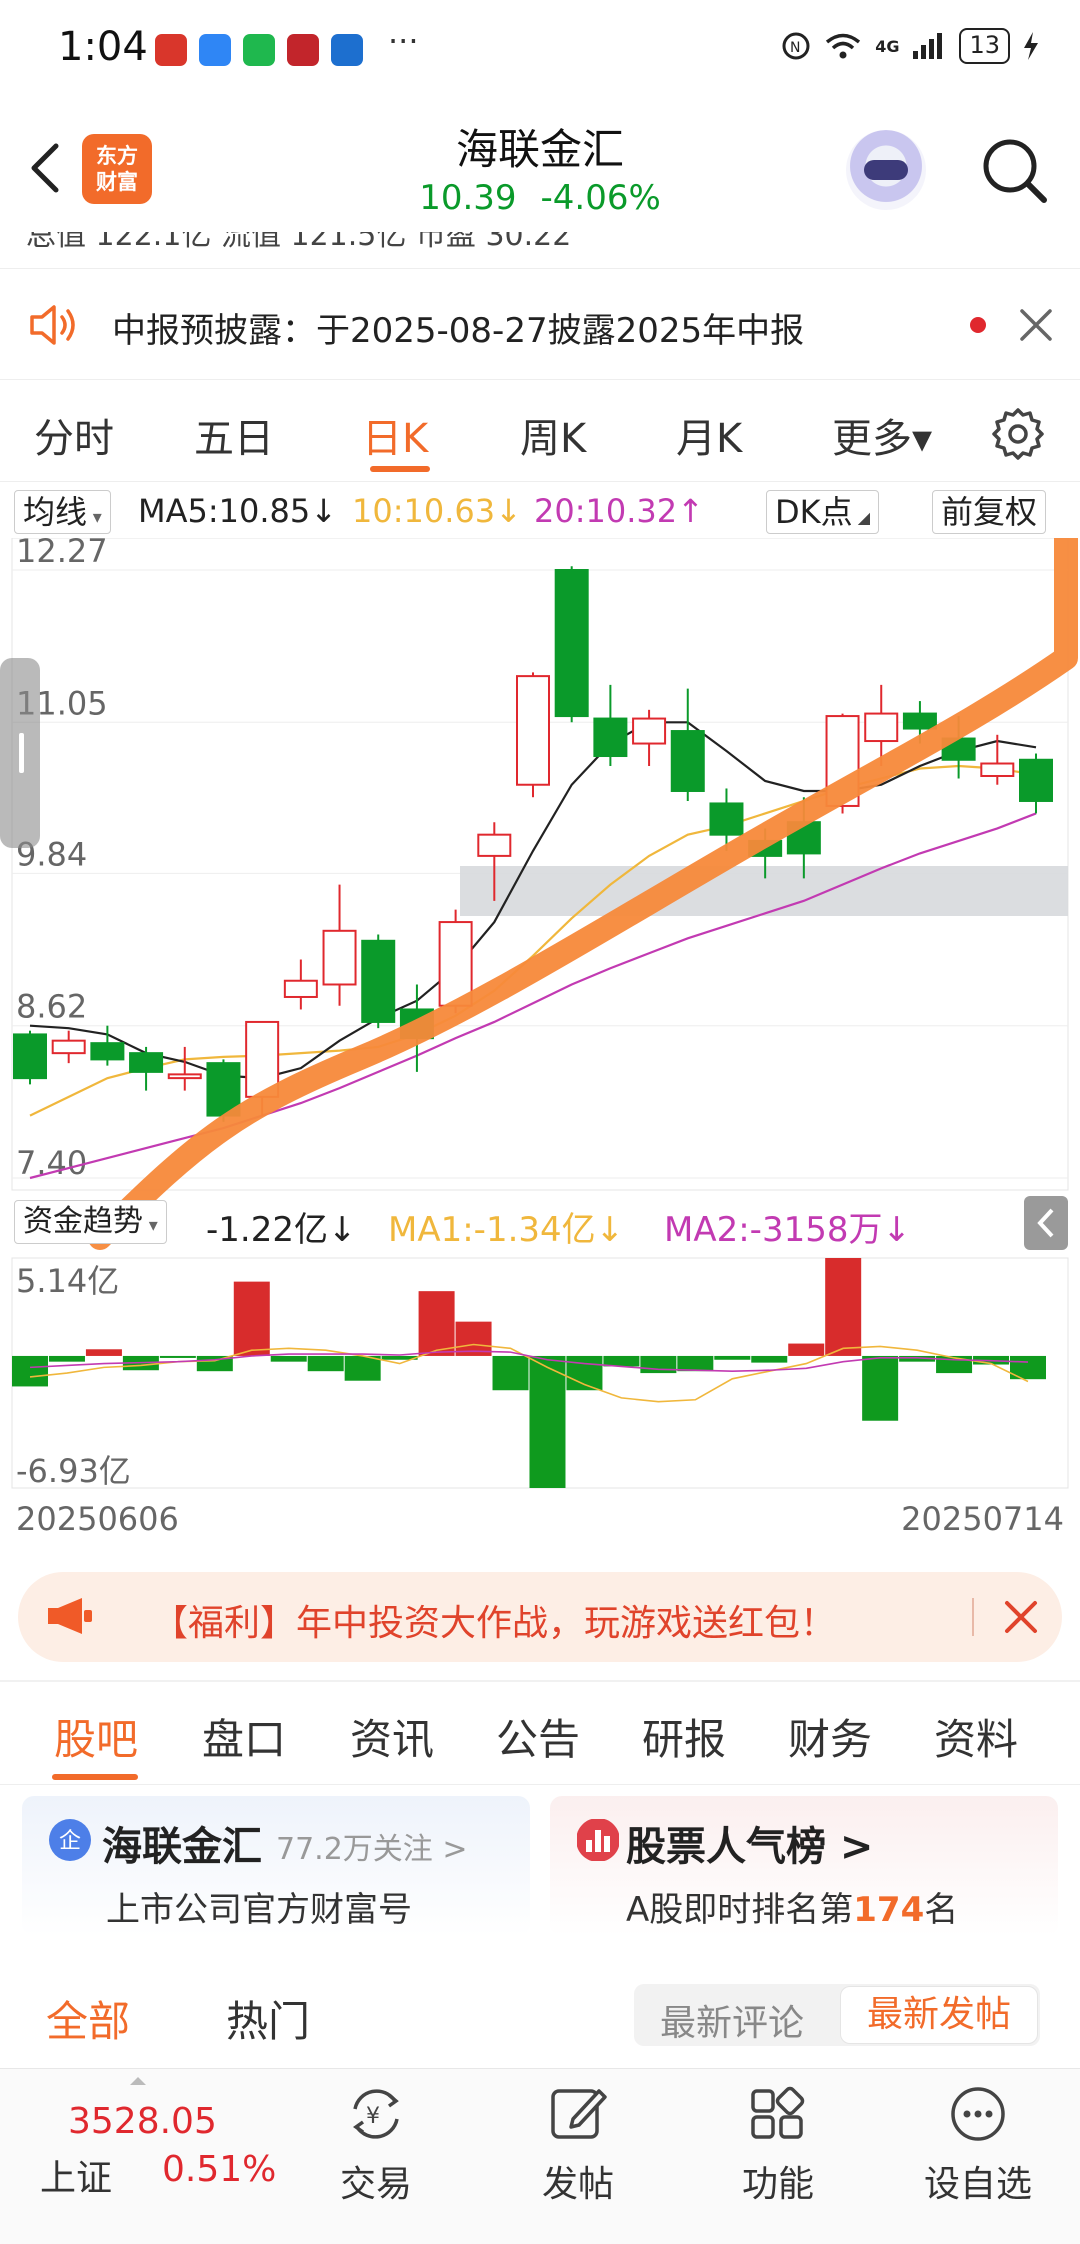 This screenshot has height=2244, width=1080. I want to click on fund-flow-selector-label: 资金趋势, so click(83, 1221).